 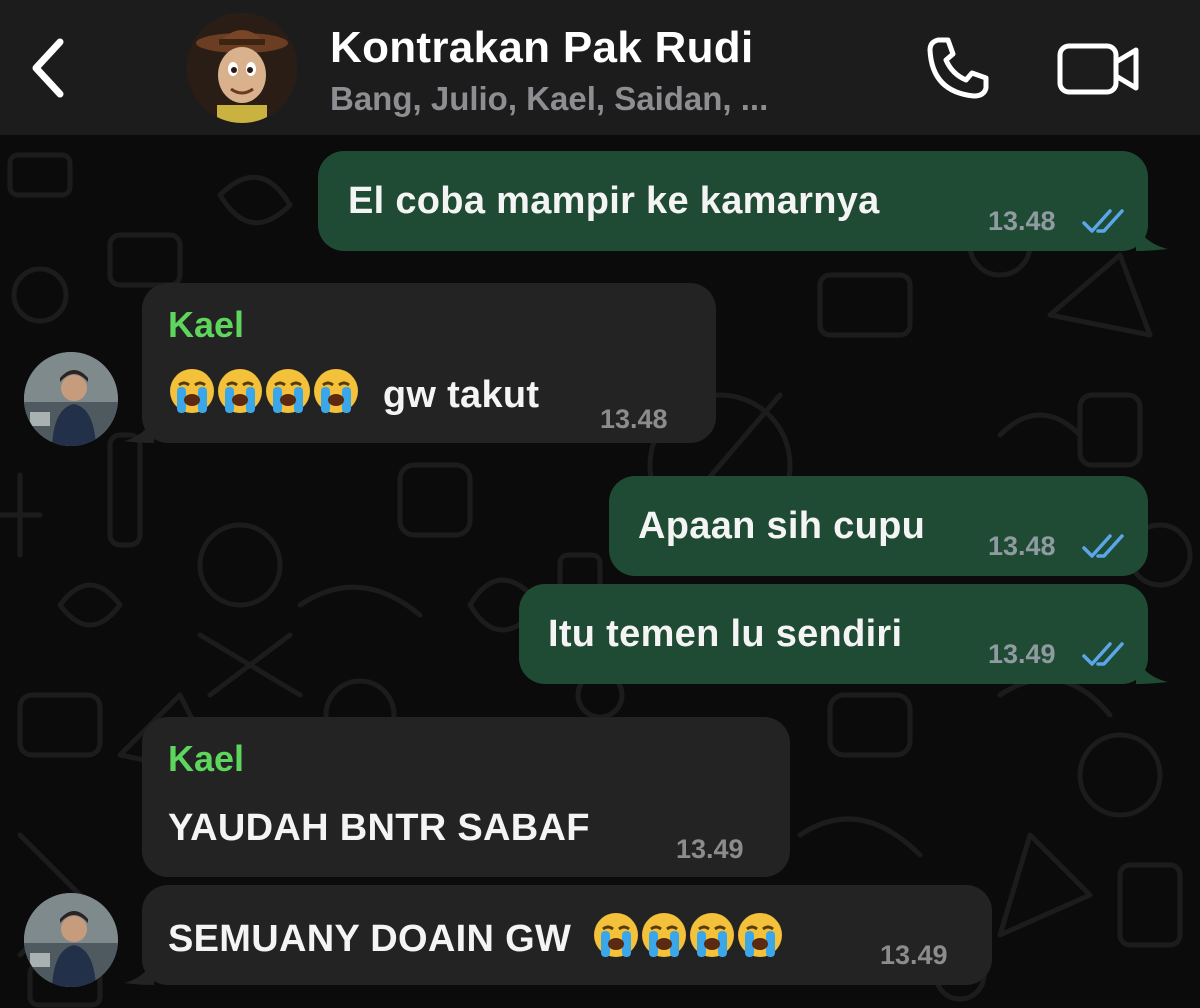 What do you see at coordinates (48, 68) in the screenshot?
I see `chevron-left-icon` at bounding box center [48, 68].